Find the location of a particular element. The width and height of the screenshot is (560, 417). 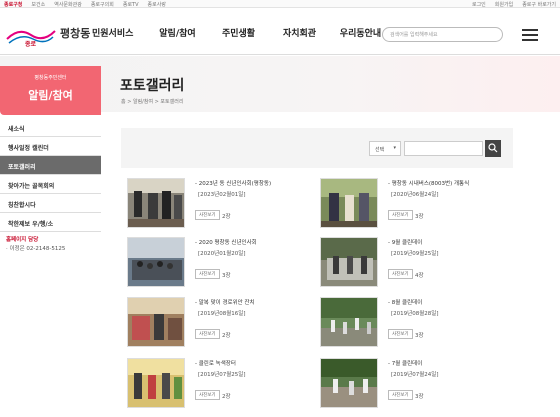

login-link: 로그인 is located at coordinates (479, 4).